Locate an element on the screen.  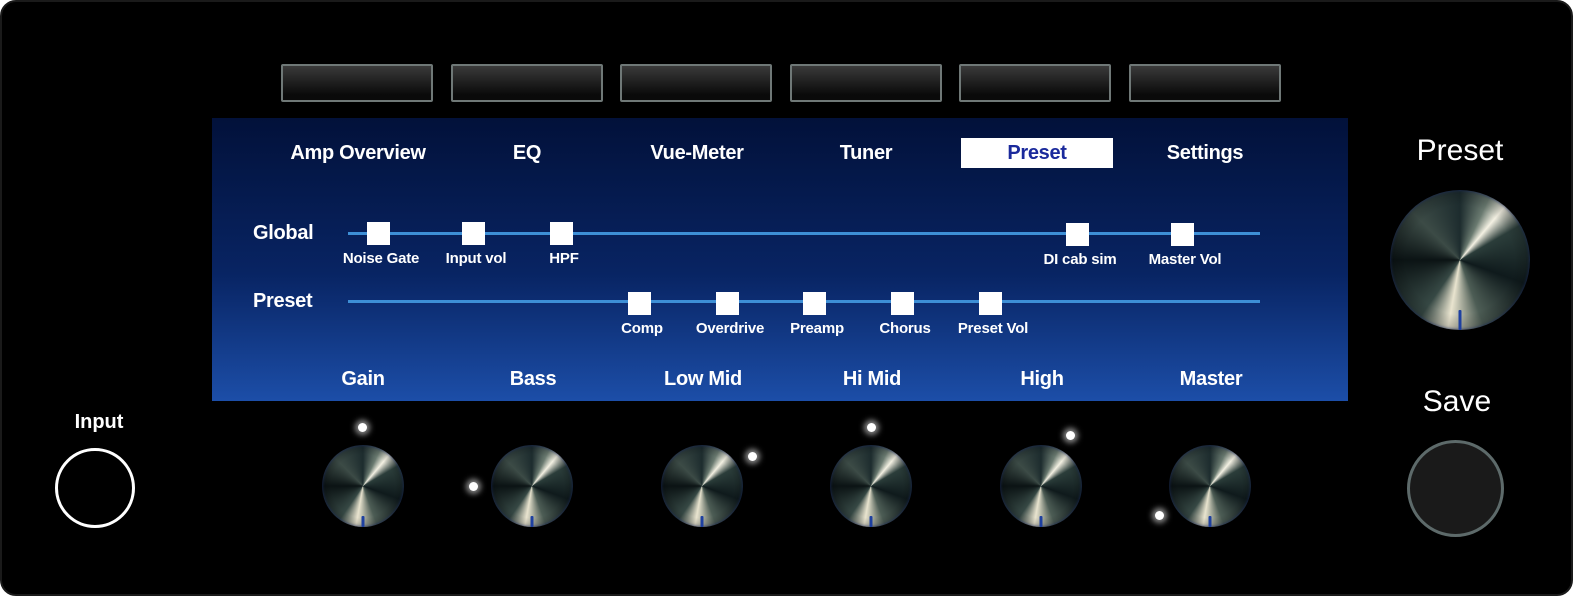
tab-preset: Preset is located at coordinates (1037, 153).